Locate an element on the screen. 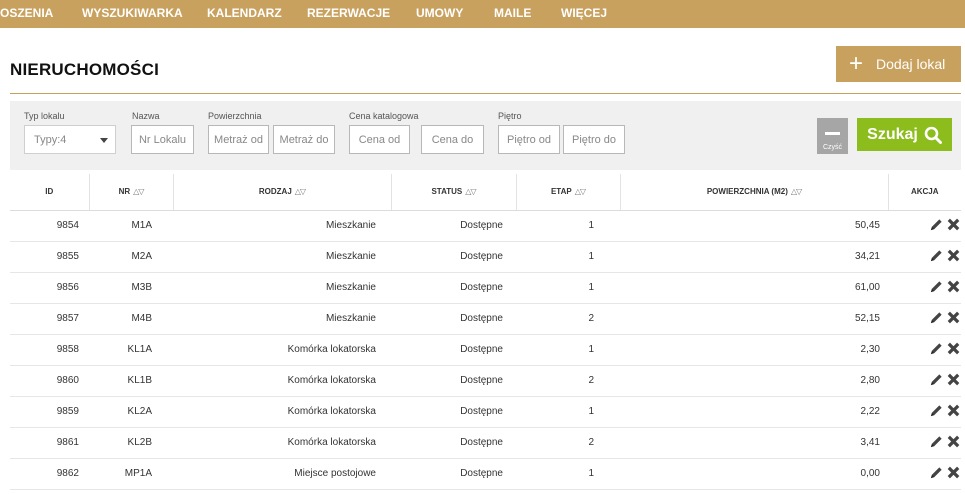 This screenshot has width=965, height=494. nav-item-rezerwacje: REZERWACJE is located at coordinates (348, 14).